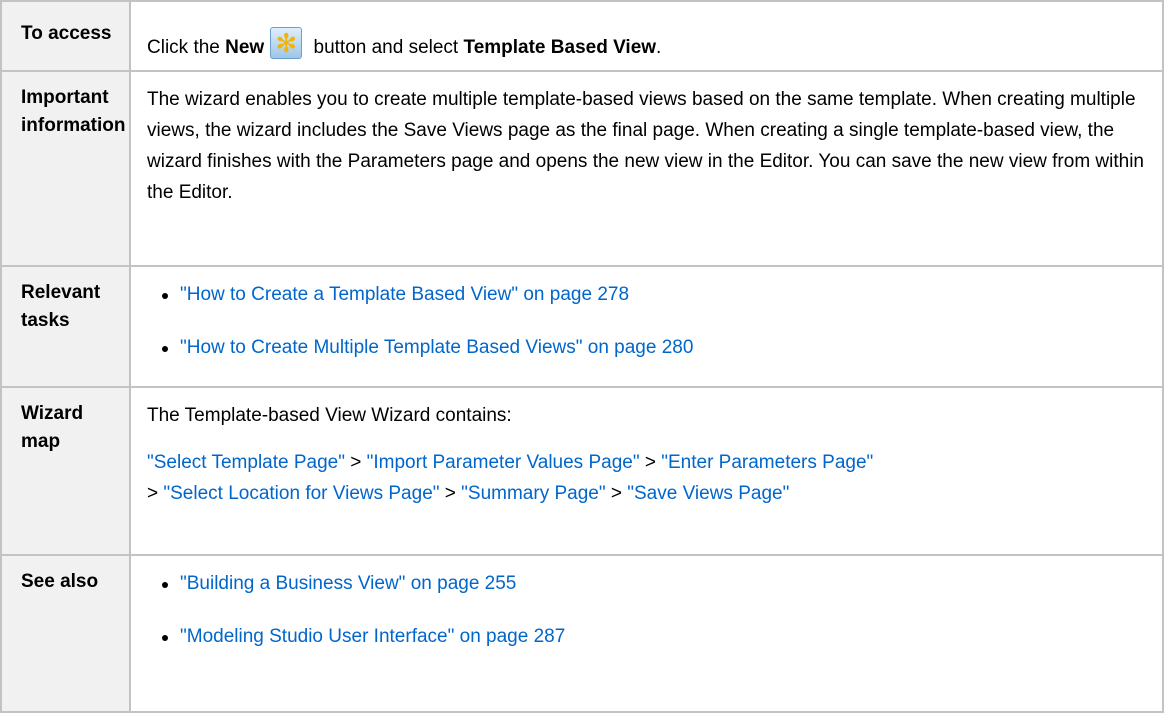 Image resolution: width=1167 pixels, height=713 pixels. What do you see at coordinates (45, 320) in the screenshot?
I see `tasks-label-line2: tasks` at bounding box center [45, 320].